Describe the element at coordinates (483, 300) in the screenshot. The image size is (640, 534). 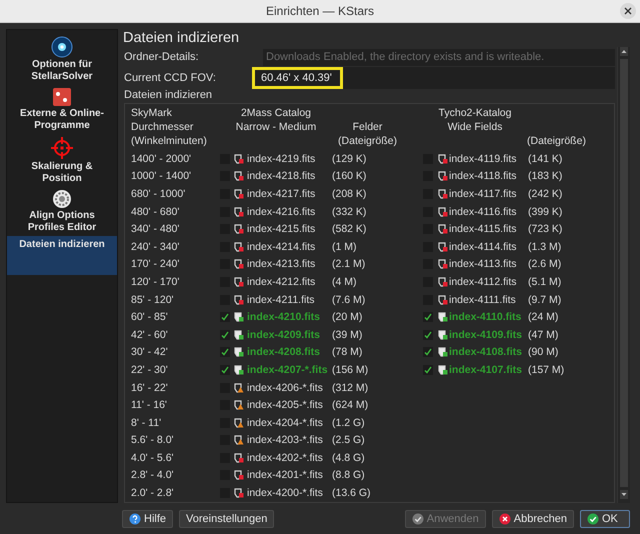
I see `file-name: index-4111.fits` at that location.